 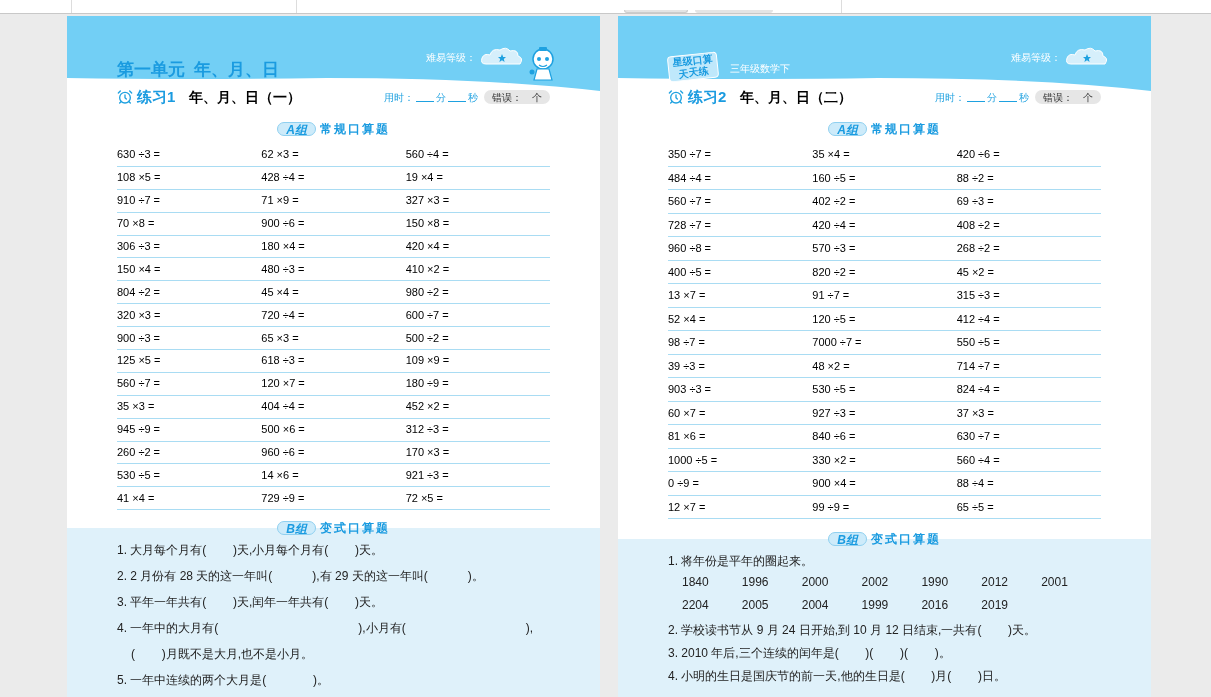 I want to click on question-text: 3. 平年一年共有( )天,闰年一年共有( )天。, so click(x=250, y=603).